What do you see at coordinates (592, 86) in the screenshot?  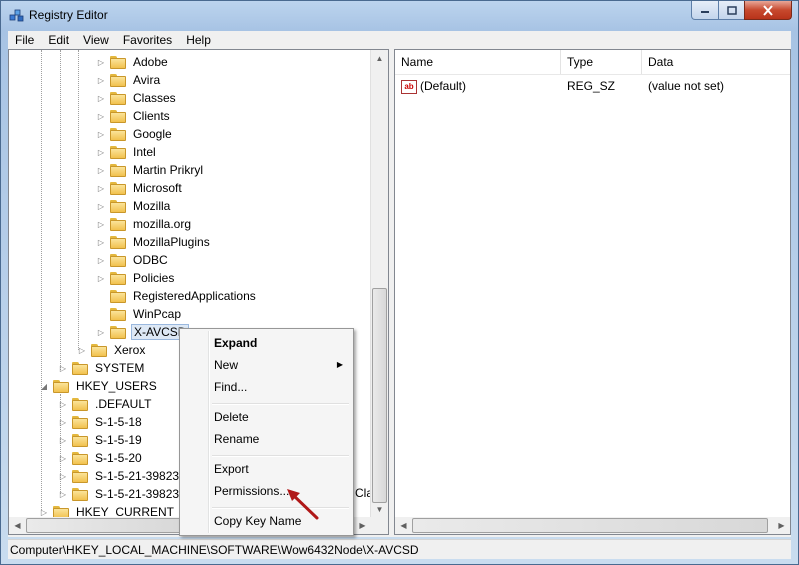 I see `value-row: ab (Default) REG_SZ (value not set)` at bounding box center [592, 86].